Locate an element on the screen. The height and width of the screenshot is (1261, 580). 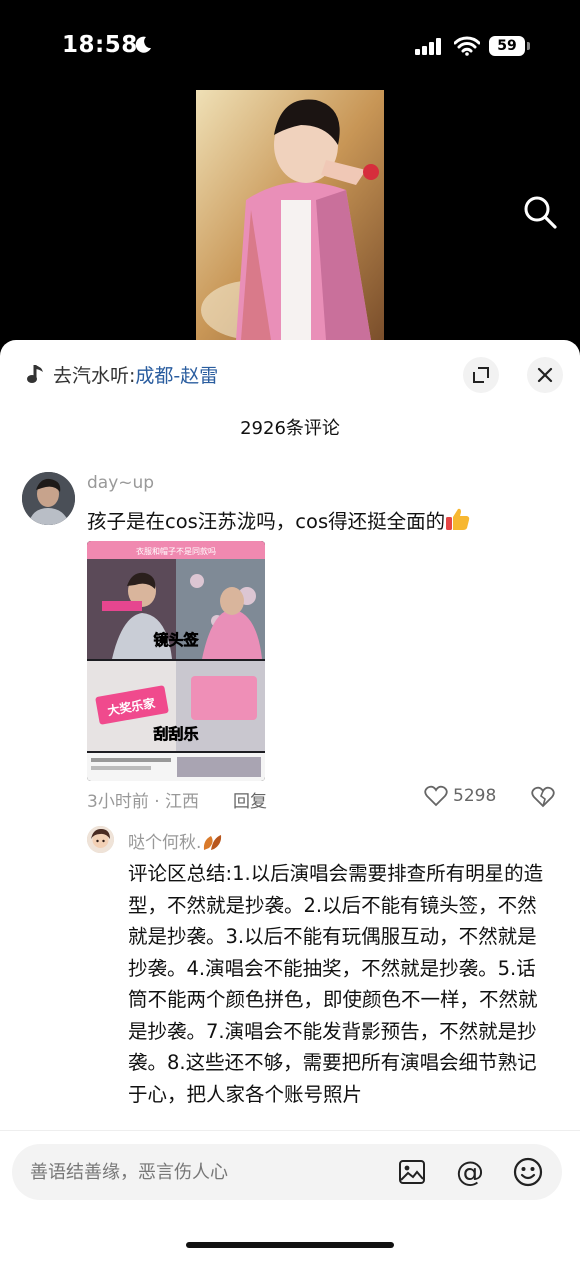
video-thumbnail is located at coordinates (290, 215).